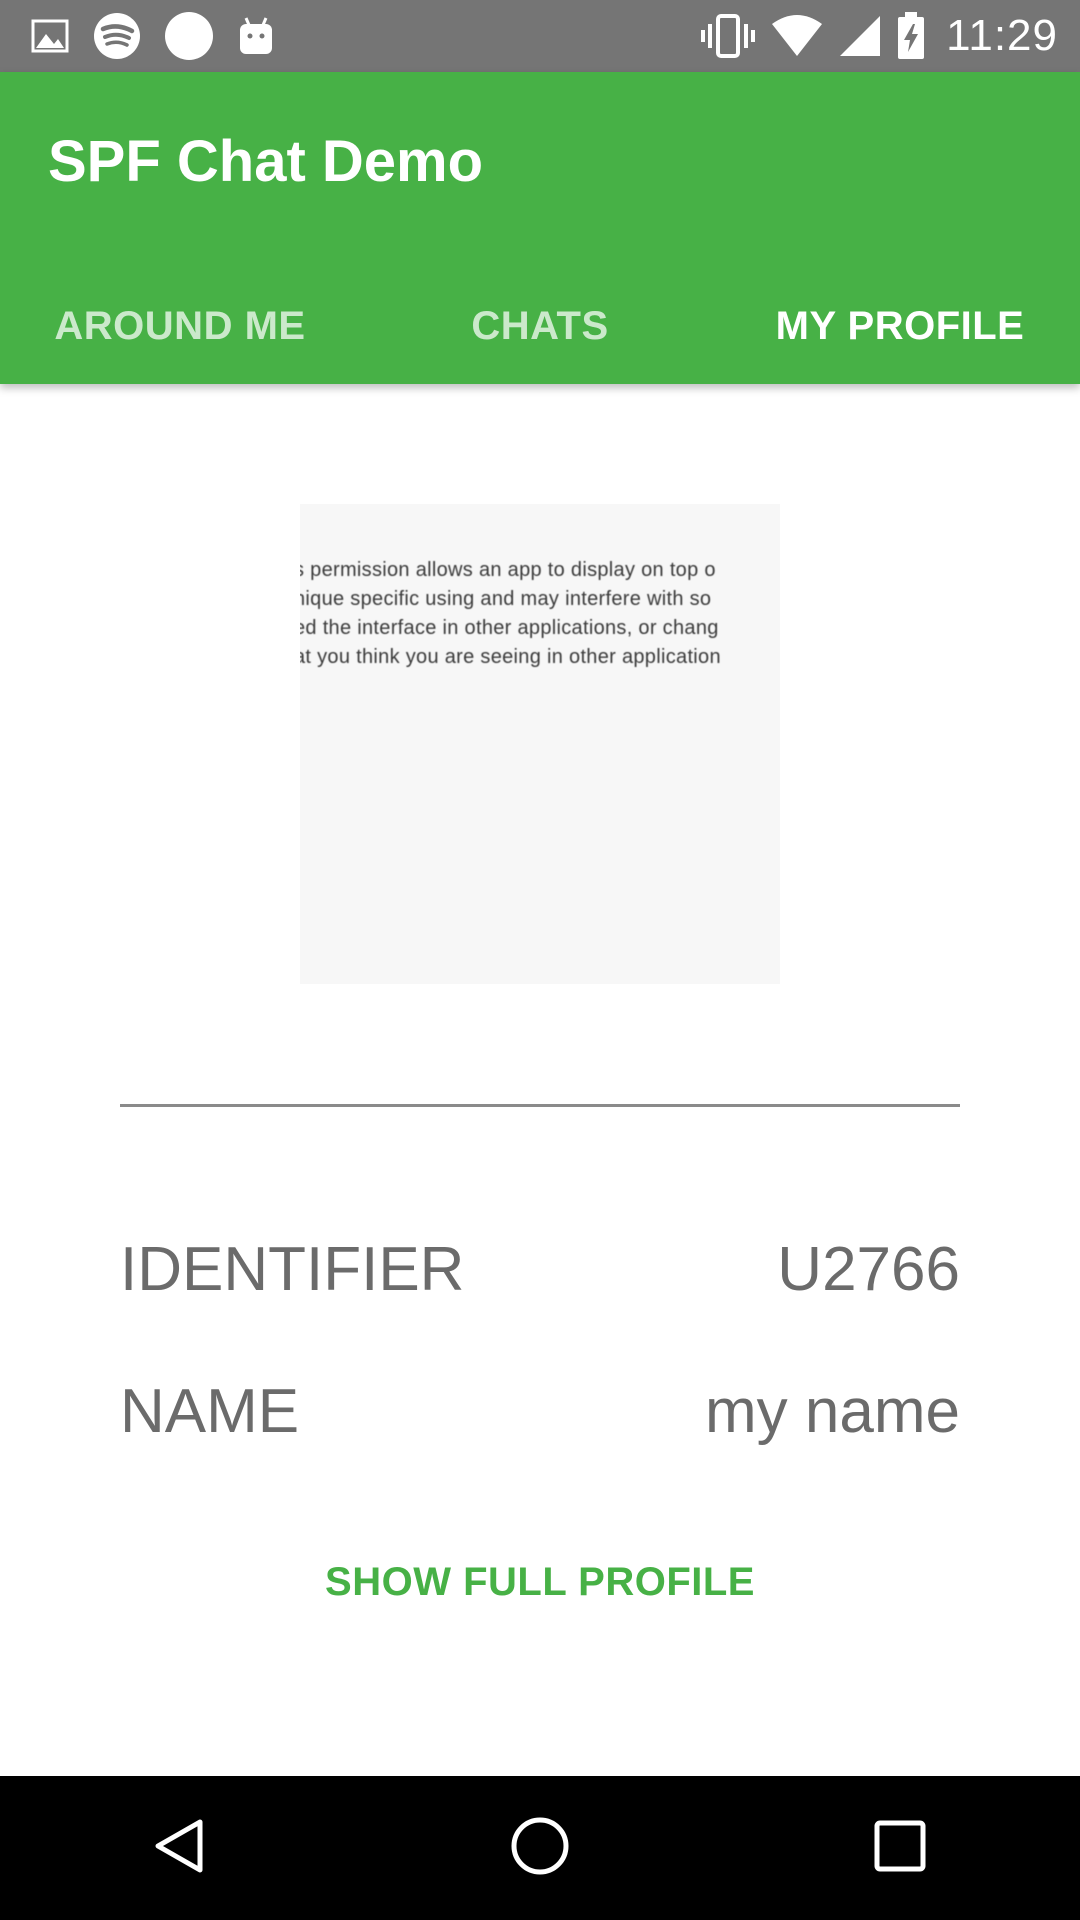 The height and width of the screenshot is (1920, 1080). I want to click on image-icon, so click(50, 36).